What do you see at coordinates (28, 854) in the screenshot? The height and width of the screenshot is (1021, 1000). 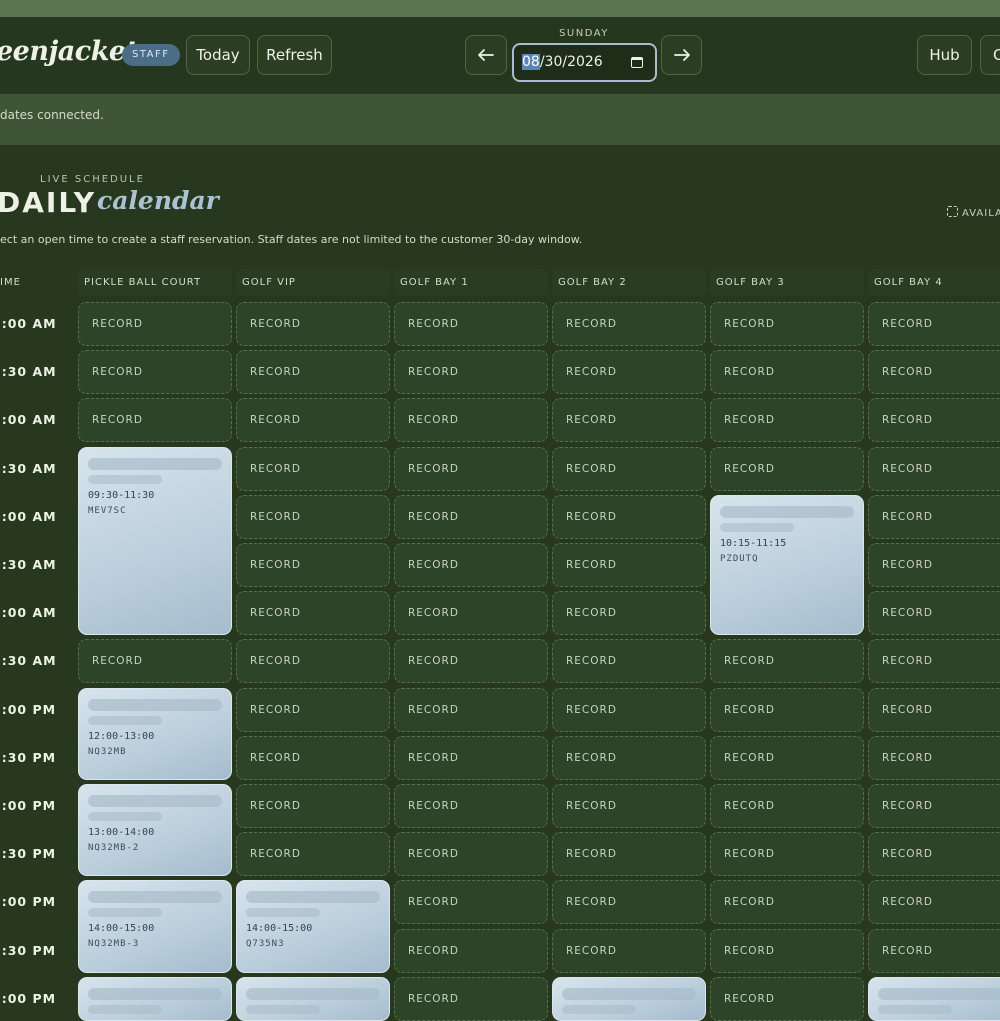 I see `time-label: 1:30 PM` at bounding box center [28, 854].